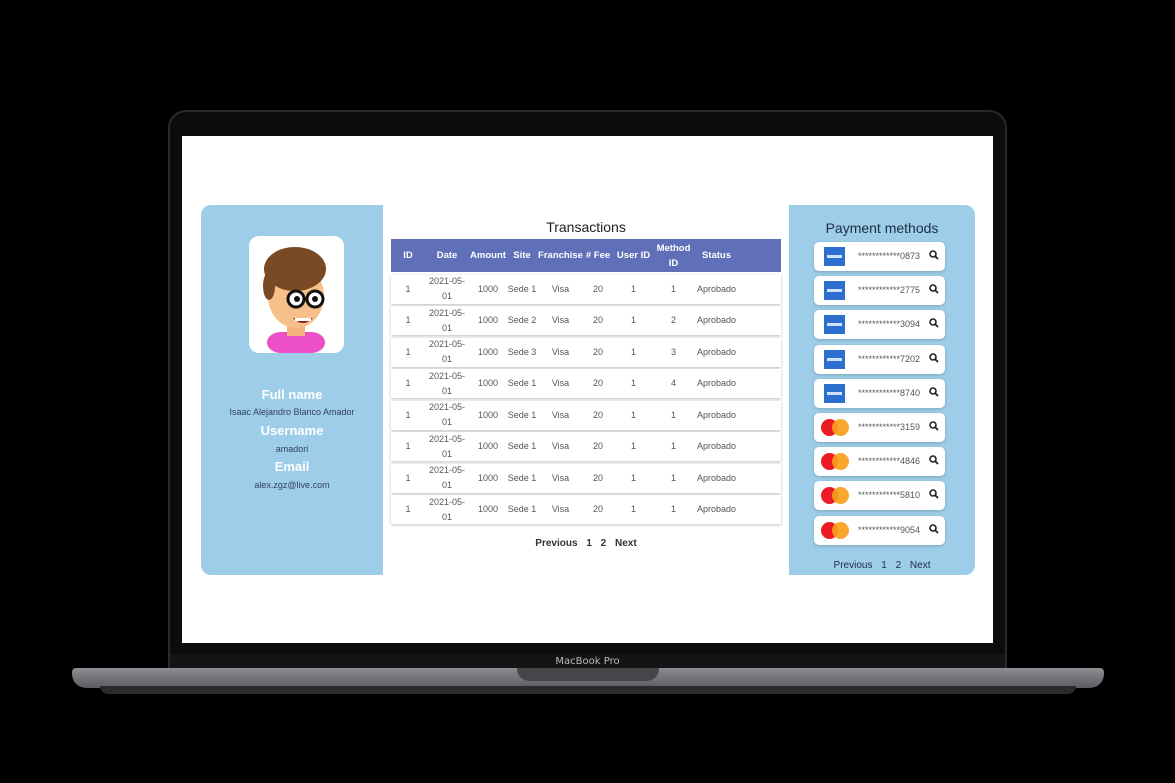 The width and height of the screenshot is (1175, 783). What do you see at coordinates (673, 320) in the screenshot?
I see `table-cell: 2` at bounding box center [673, 320].